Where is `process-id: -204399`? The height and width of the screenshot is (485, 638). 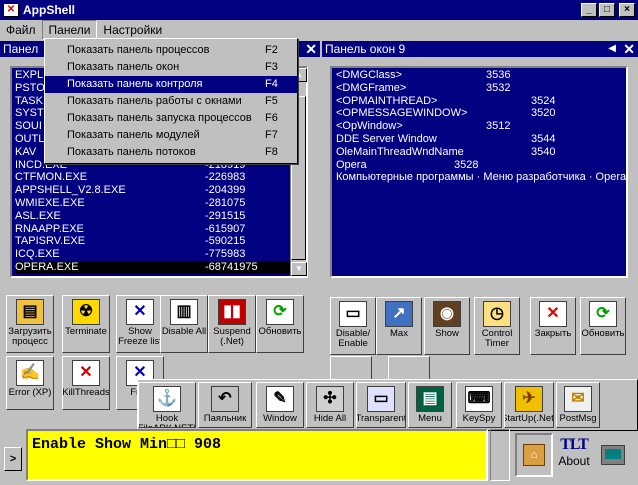 process-id: -204399 is located at coordinates (225, 190).